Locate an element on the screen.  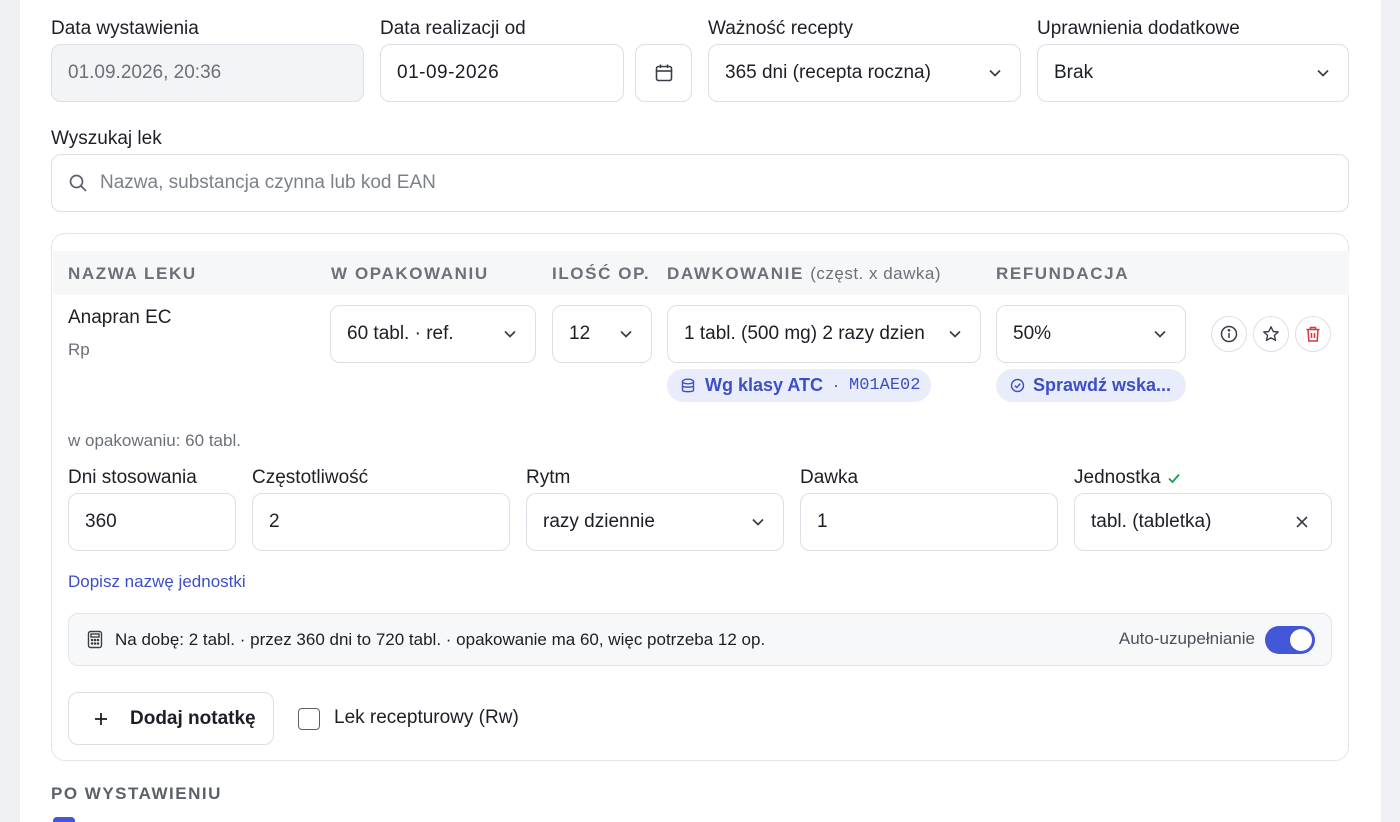
days-input: 360 is located at coordinates (152, 522).